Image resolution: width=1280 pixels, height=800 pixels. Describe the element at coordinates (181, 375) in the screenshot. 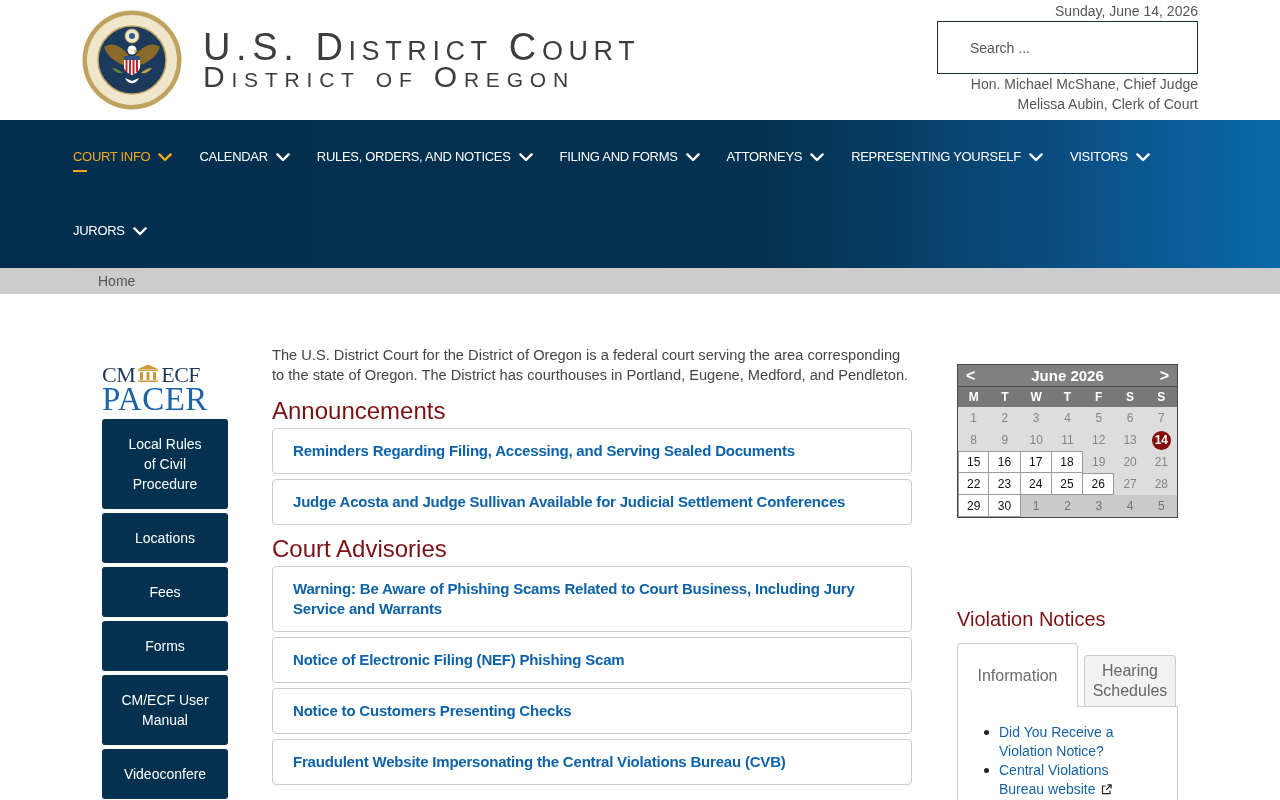

I see `logo-text: ECF` at that location.